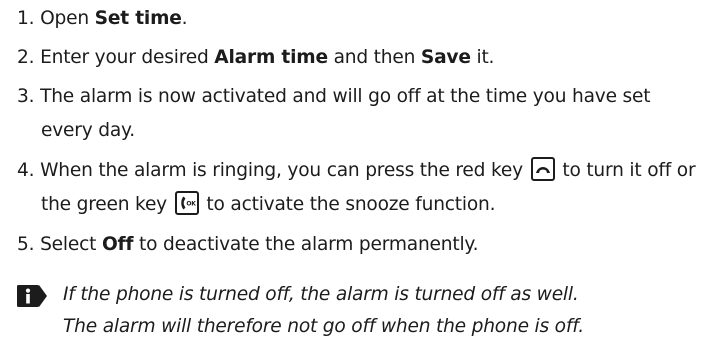 The width and height of the screenshot is (716, 351). I want to click on ok-call-key-icon: OK, so click(186, 202).